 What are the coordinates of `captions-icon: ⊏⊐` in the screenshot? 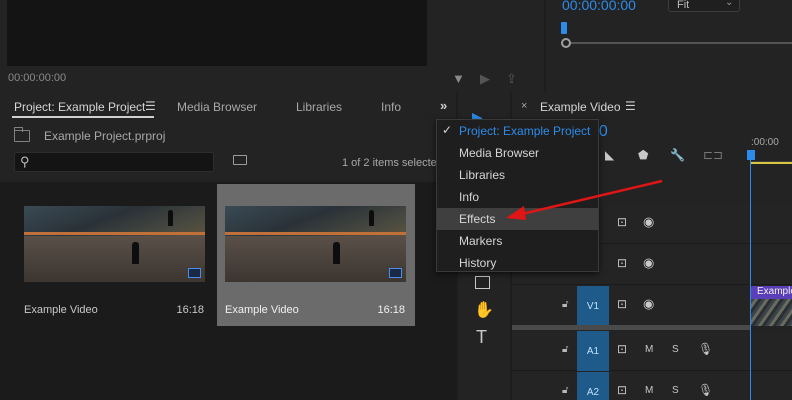 It's located at (713, 155).